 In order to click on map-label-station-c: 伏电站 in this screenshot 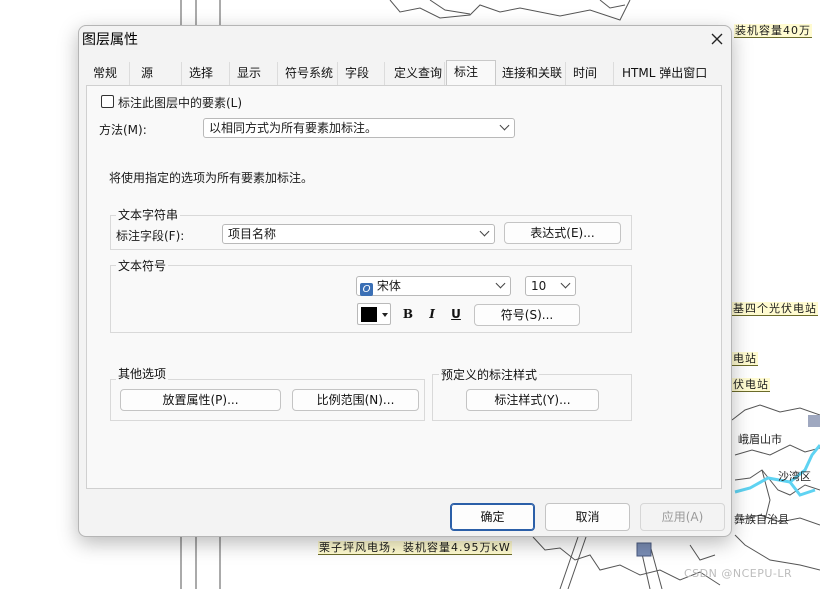, I will do `click(751, 385)`.